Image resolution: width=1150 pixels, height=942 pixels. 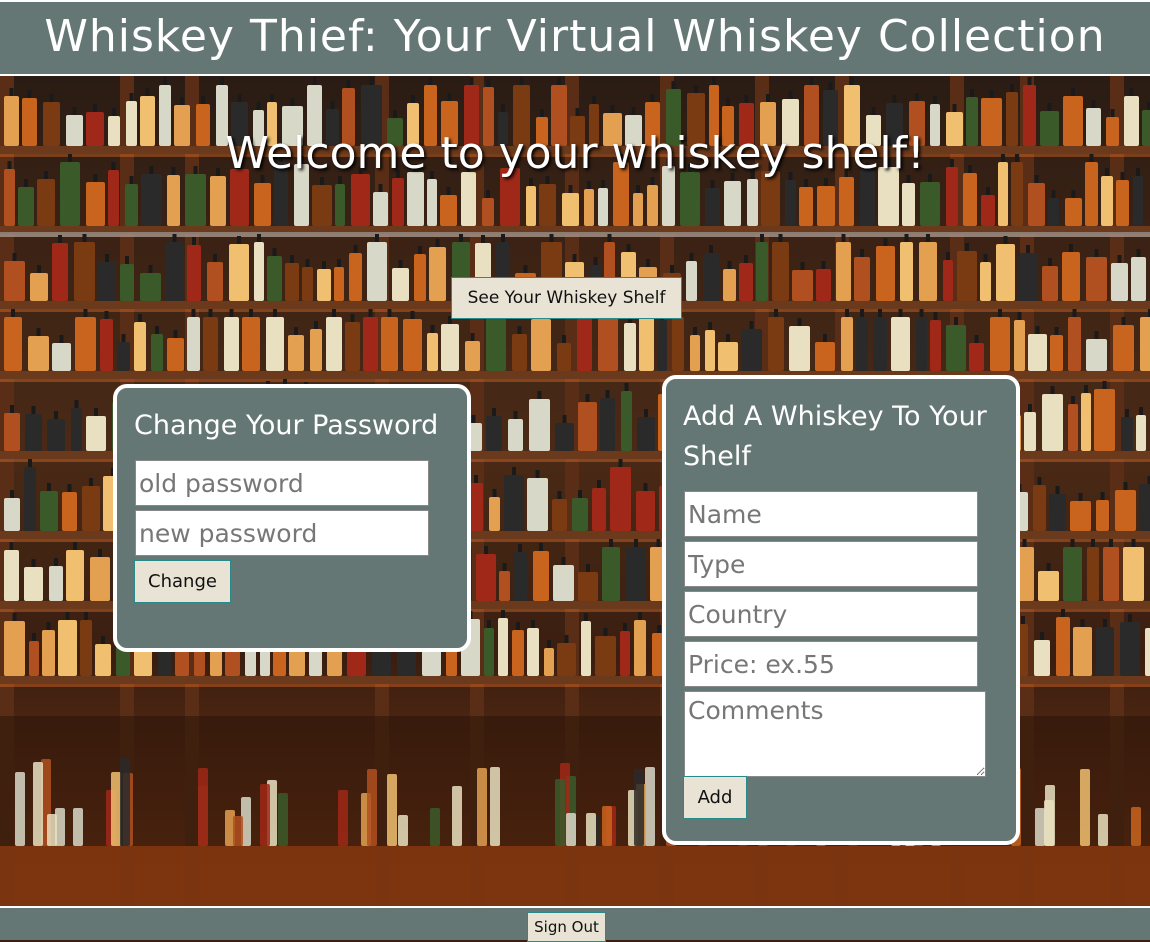 What do you see at coordinates (566, 927) in the screenshot?
I see `sign-out-button: Sign Out` at bounding box center [566, 927].